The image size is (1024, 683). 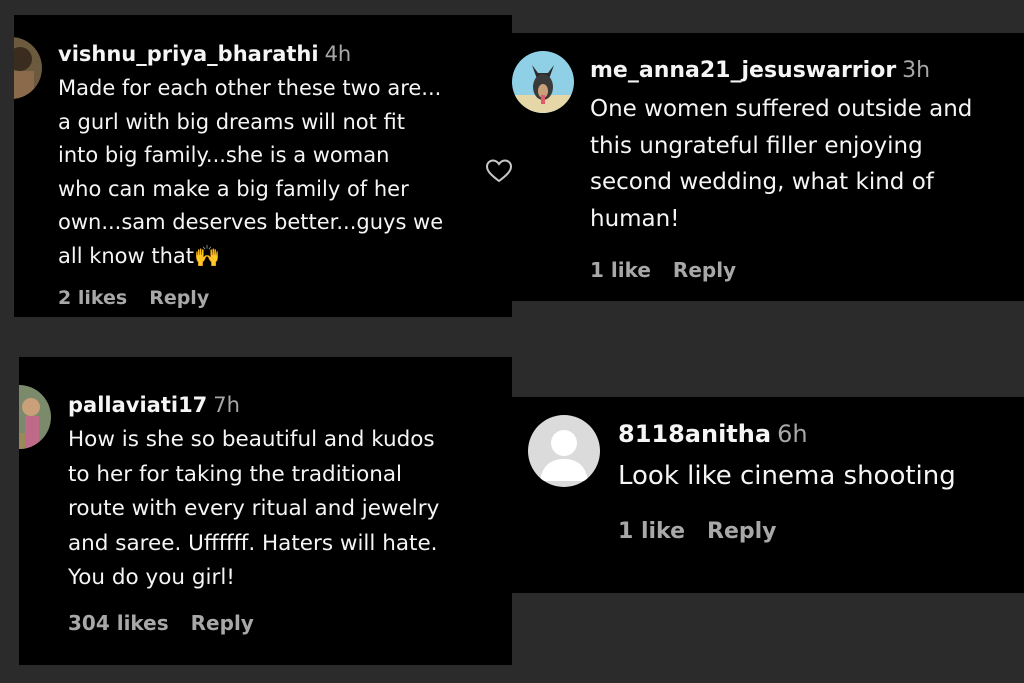 I want to click on likes-count: 2 likes, so click(x=92, y=298).